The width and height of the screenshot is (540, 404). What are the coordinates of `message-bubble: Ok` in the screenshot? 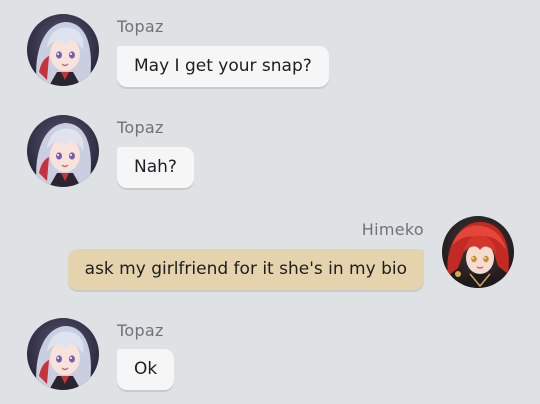 It's located at (146, 369).